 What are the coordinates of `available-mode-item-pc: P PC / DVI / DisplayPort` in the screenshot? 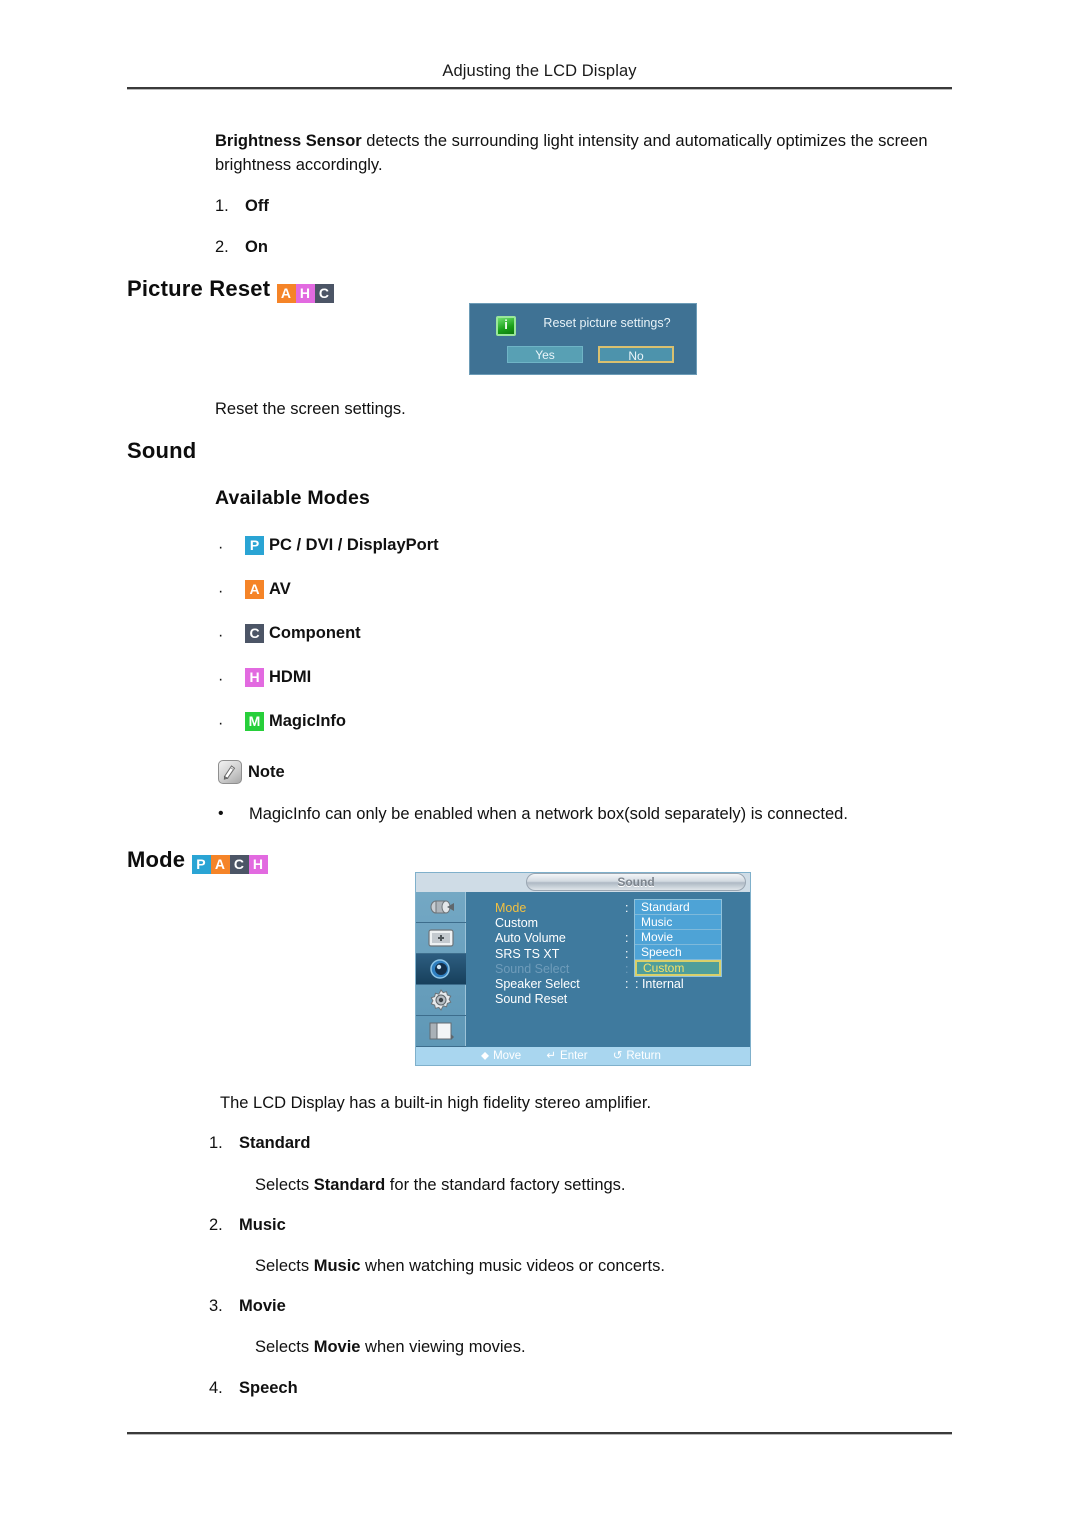 It's located at (342, 546).